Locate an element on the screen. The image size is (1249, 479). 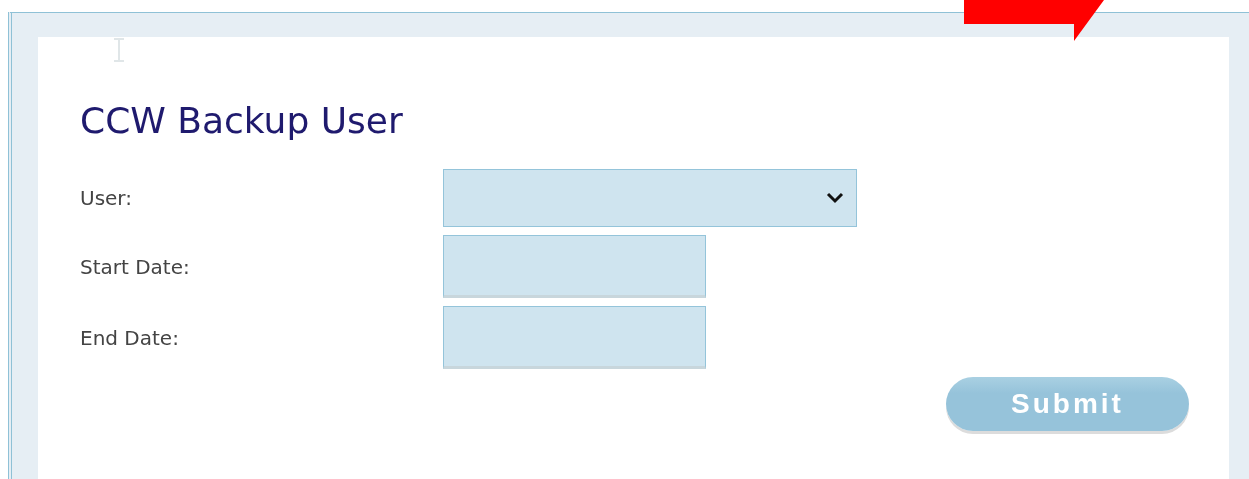
text-cursor-icon is located at coordinates (119, 50).